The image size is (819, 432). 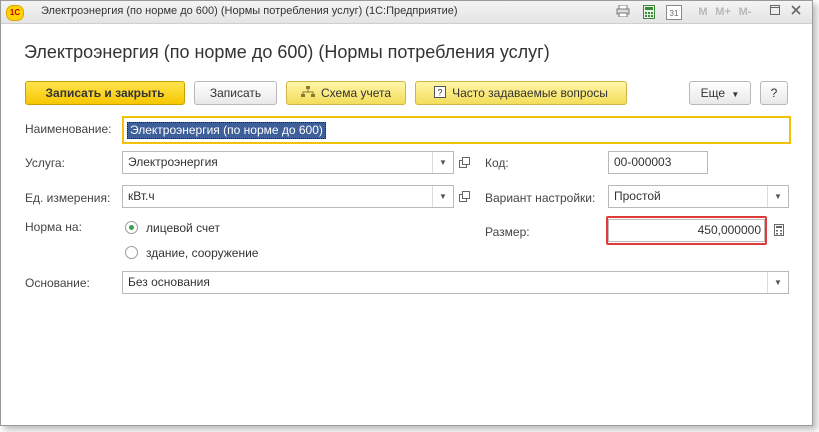 I want to click on memory-minus-button: M-, so click(x=745, y=12).